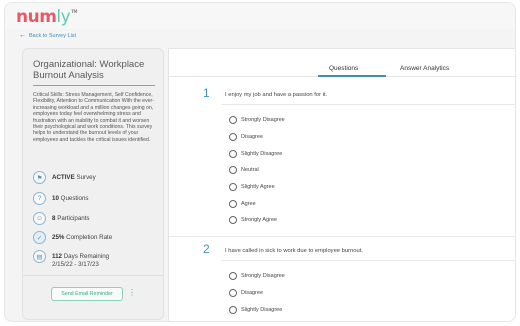  What do you see at coordinates (74, 11) in the screenshot?
I see `logo-tm: TM` at bounding box center [74, 11].